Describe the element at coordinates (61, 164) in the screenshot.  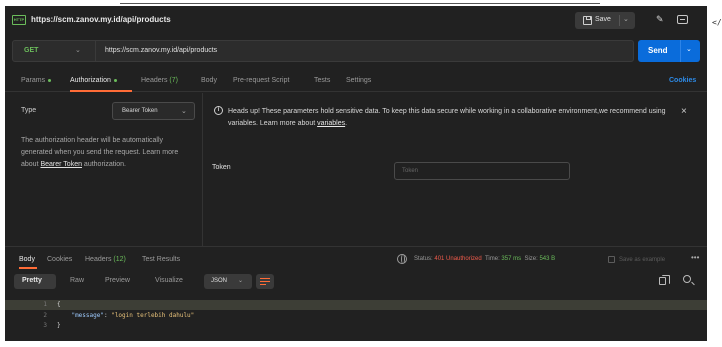
I see `bearer-token-link: Bearer Token` at that location.